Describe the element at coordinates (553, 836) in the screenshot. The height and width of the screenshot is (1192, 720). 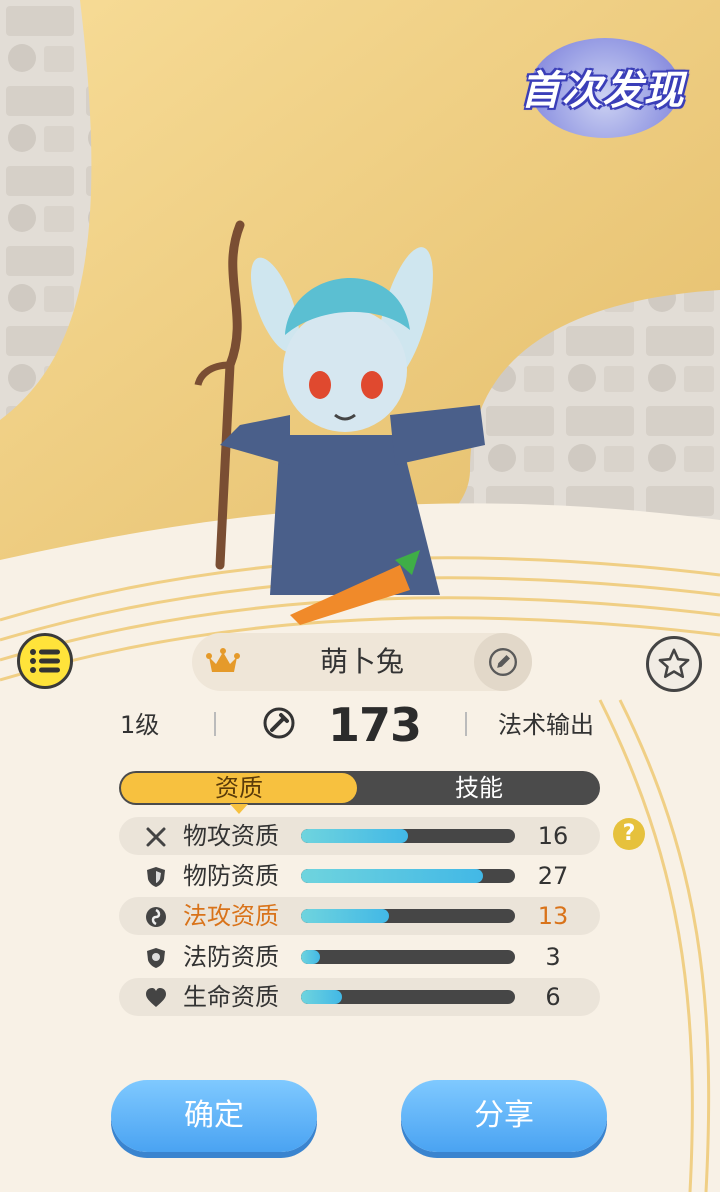
I see `stat-value: 16` at that location.